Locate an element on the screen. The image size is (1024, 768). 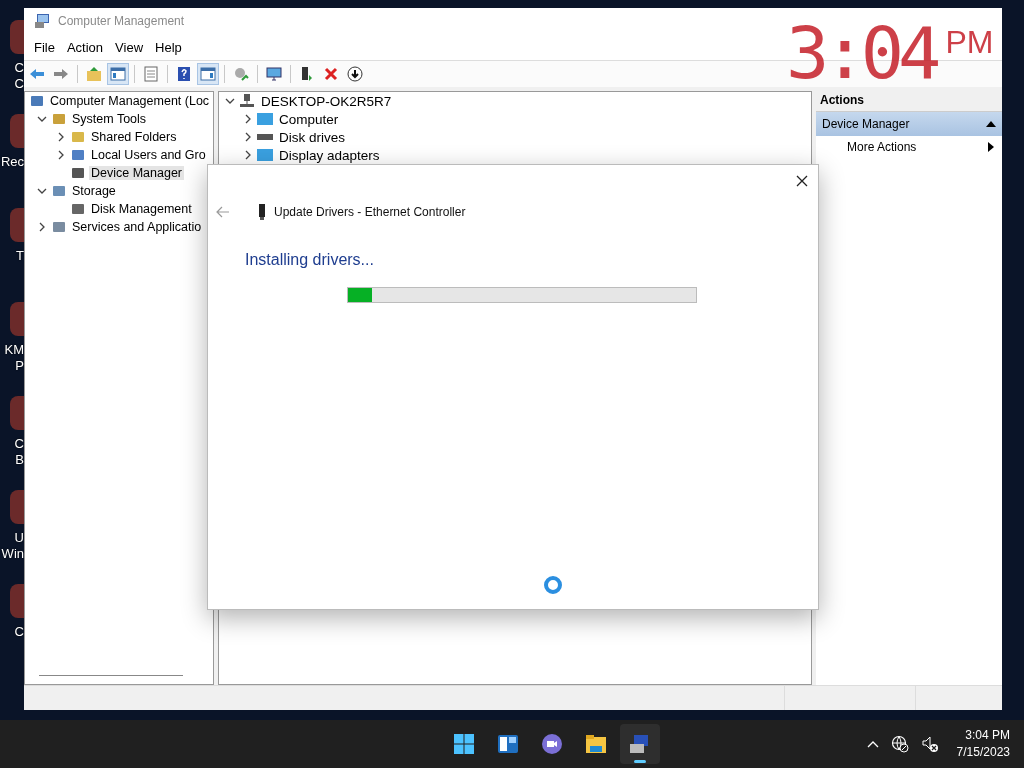
loading-spinner-icon is located at coordinates (553, 585).